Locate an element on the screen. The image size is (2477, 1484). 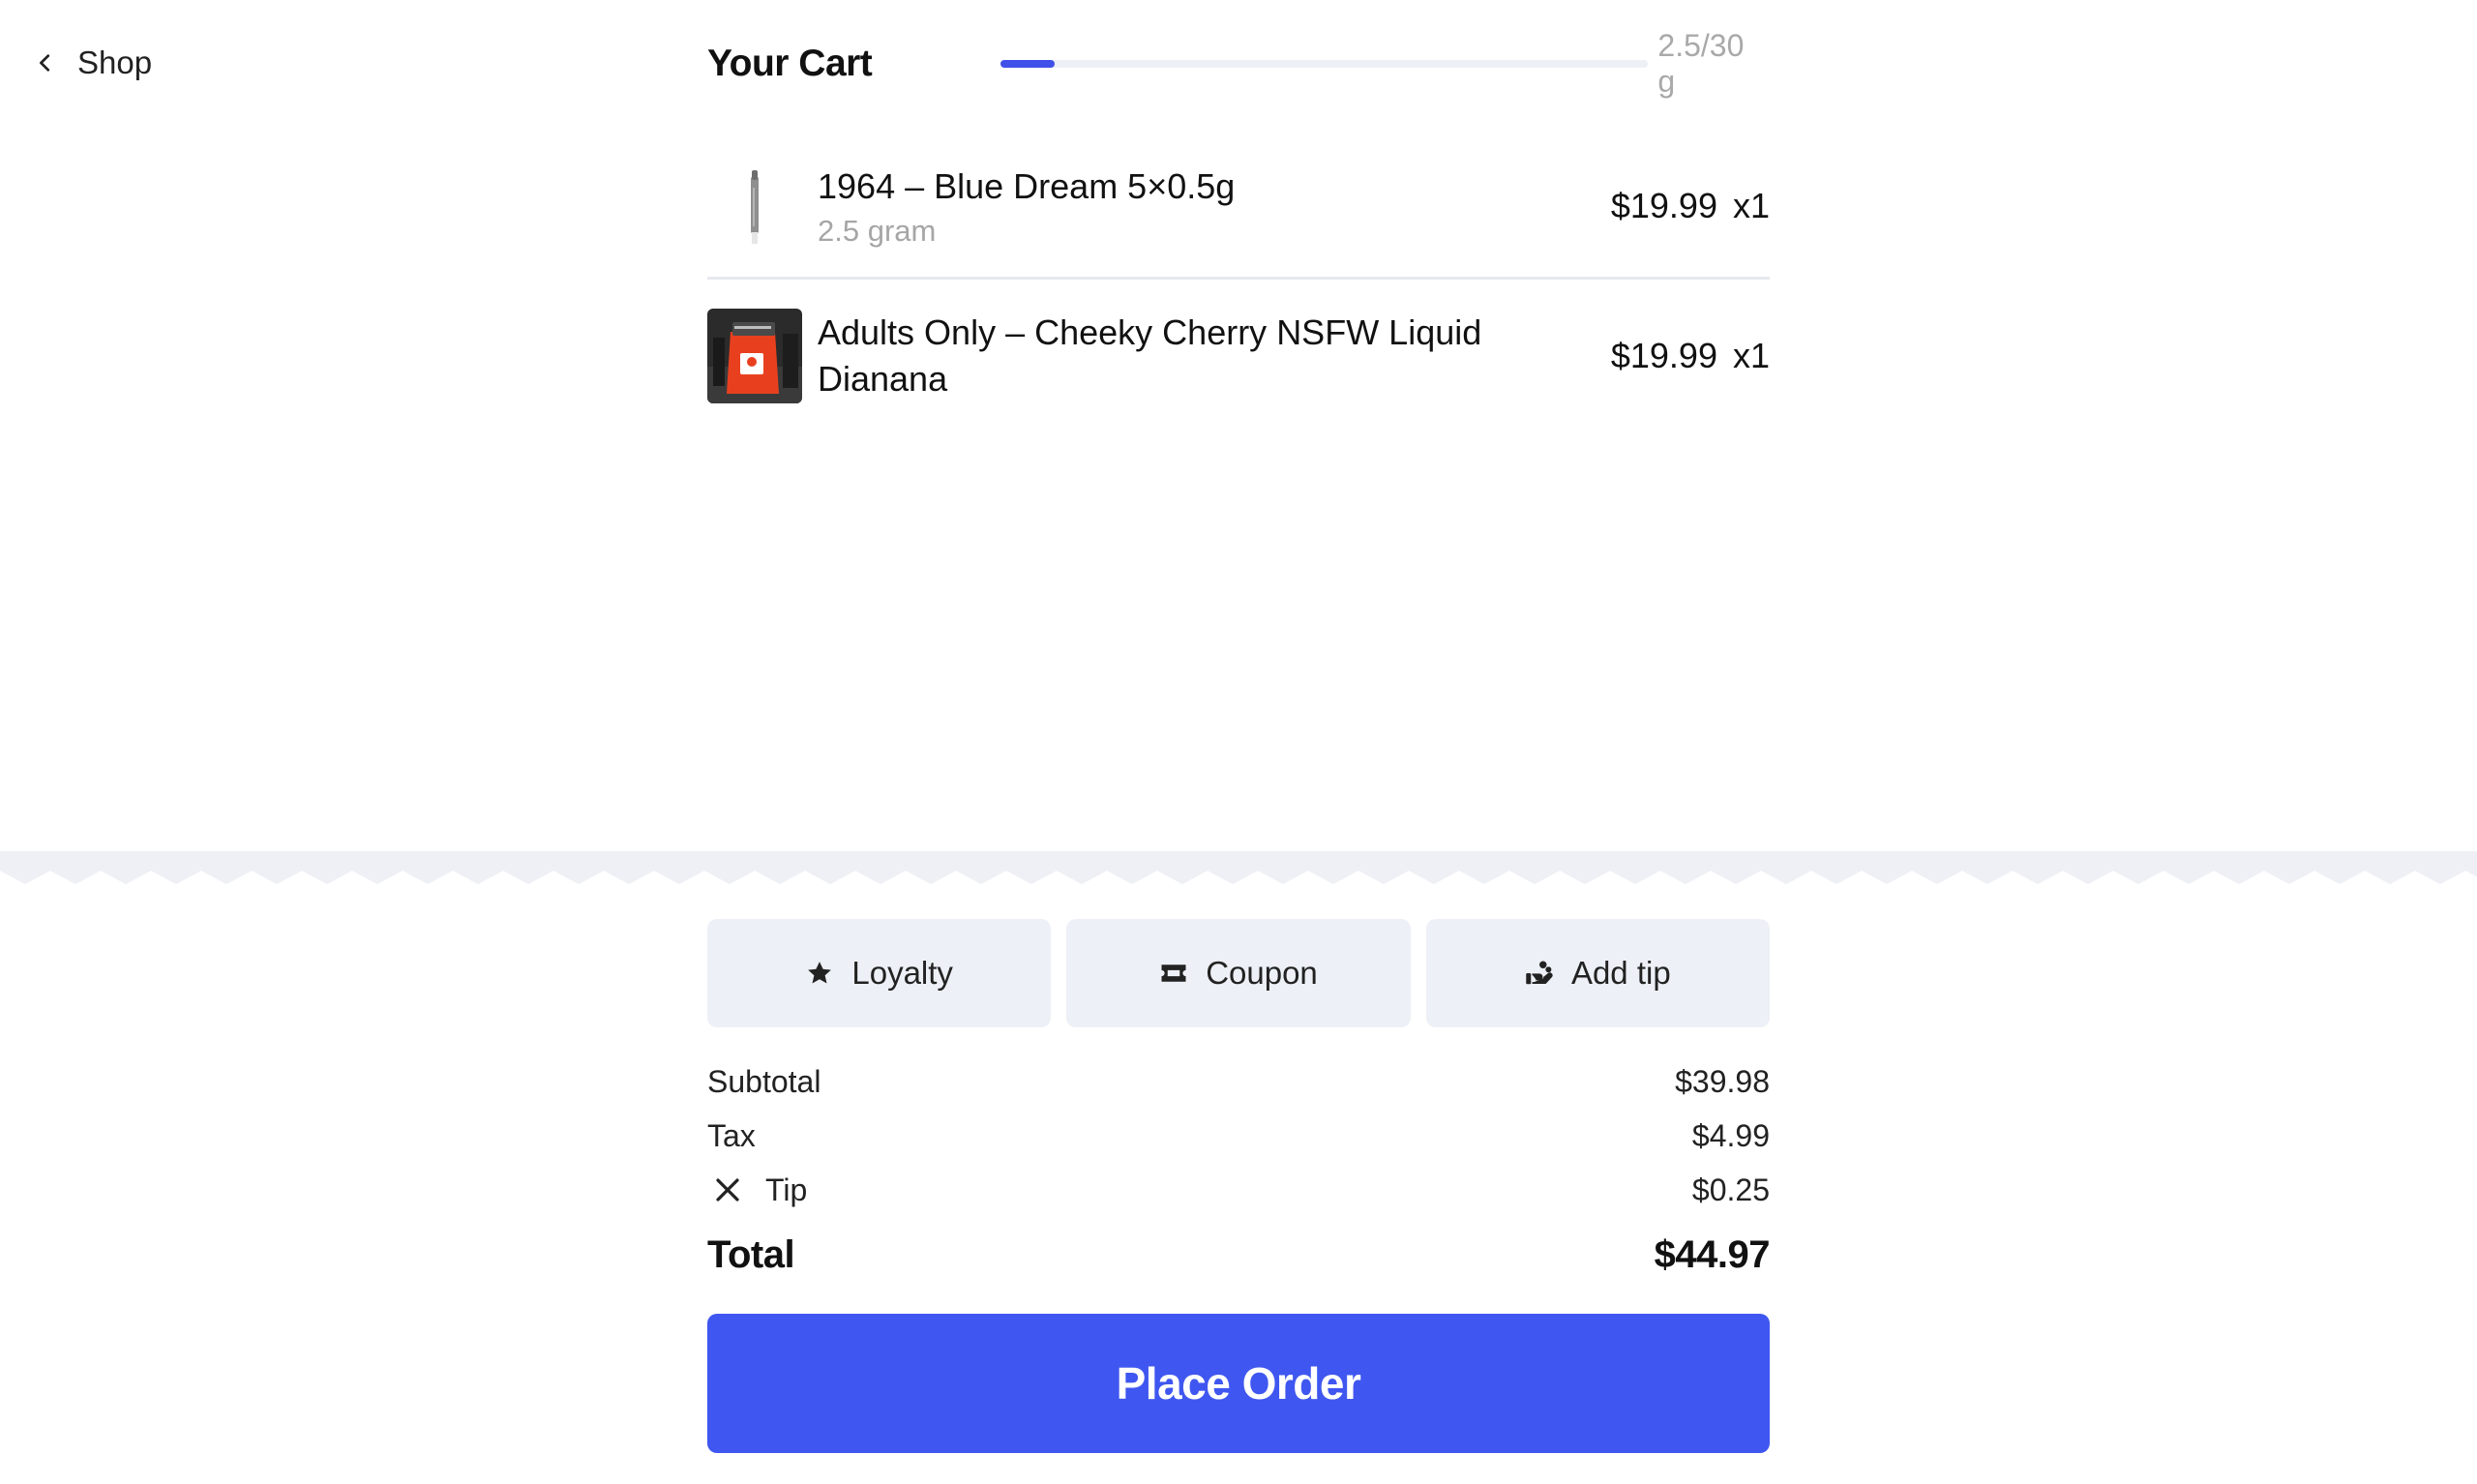
remove-tip-button is located at coordinates (727, 1190).